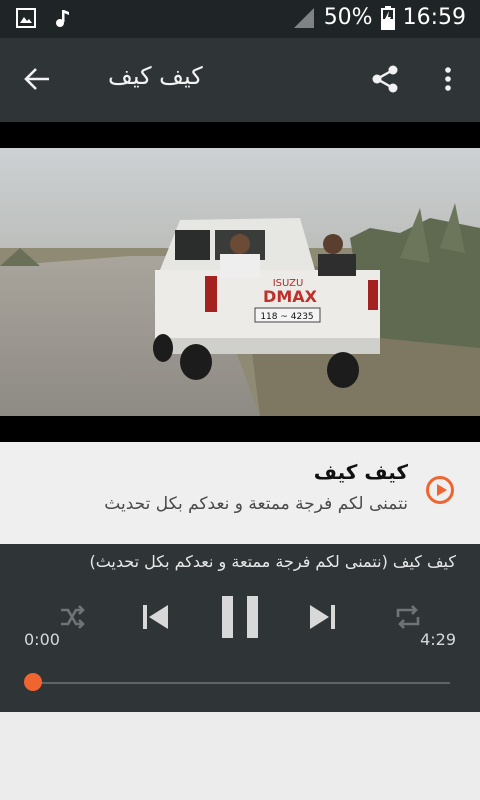  Describe the element at coordinates (438, 639) in the screenshot. I see `total-duration: 4:29` at that location.